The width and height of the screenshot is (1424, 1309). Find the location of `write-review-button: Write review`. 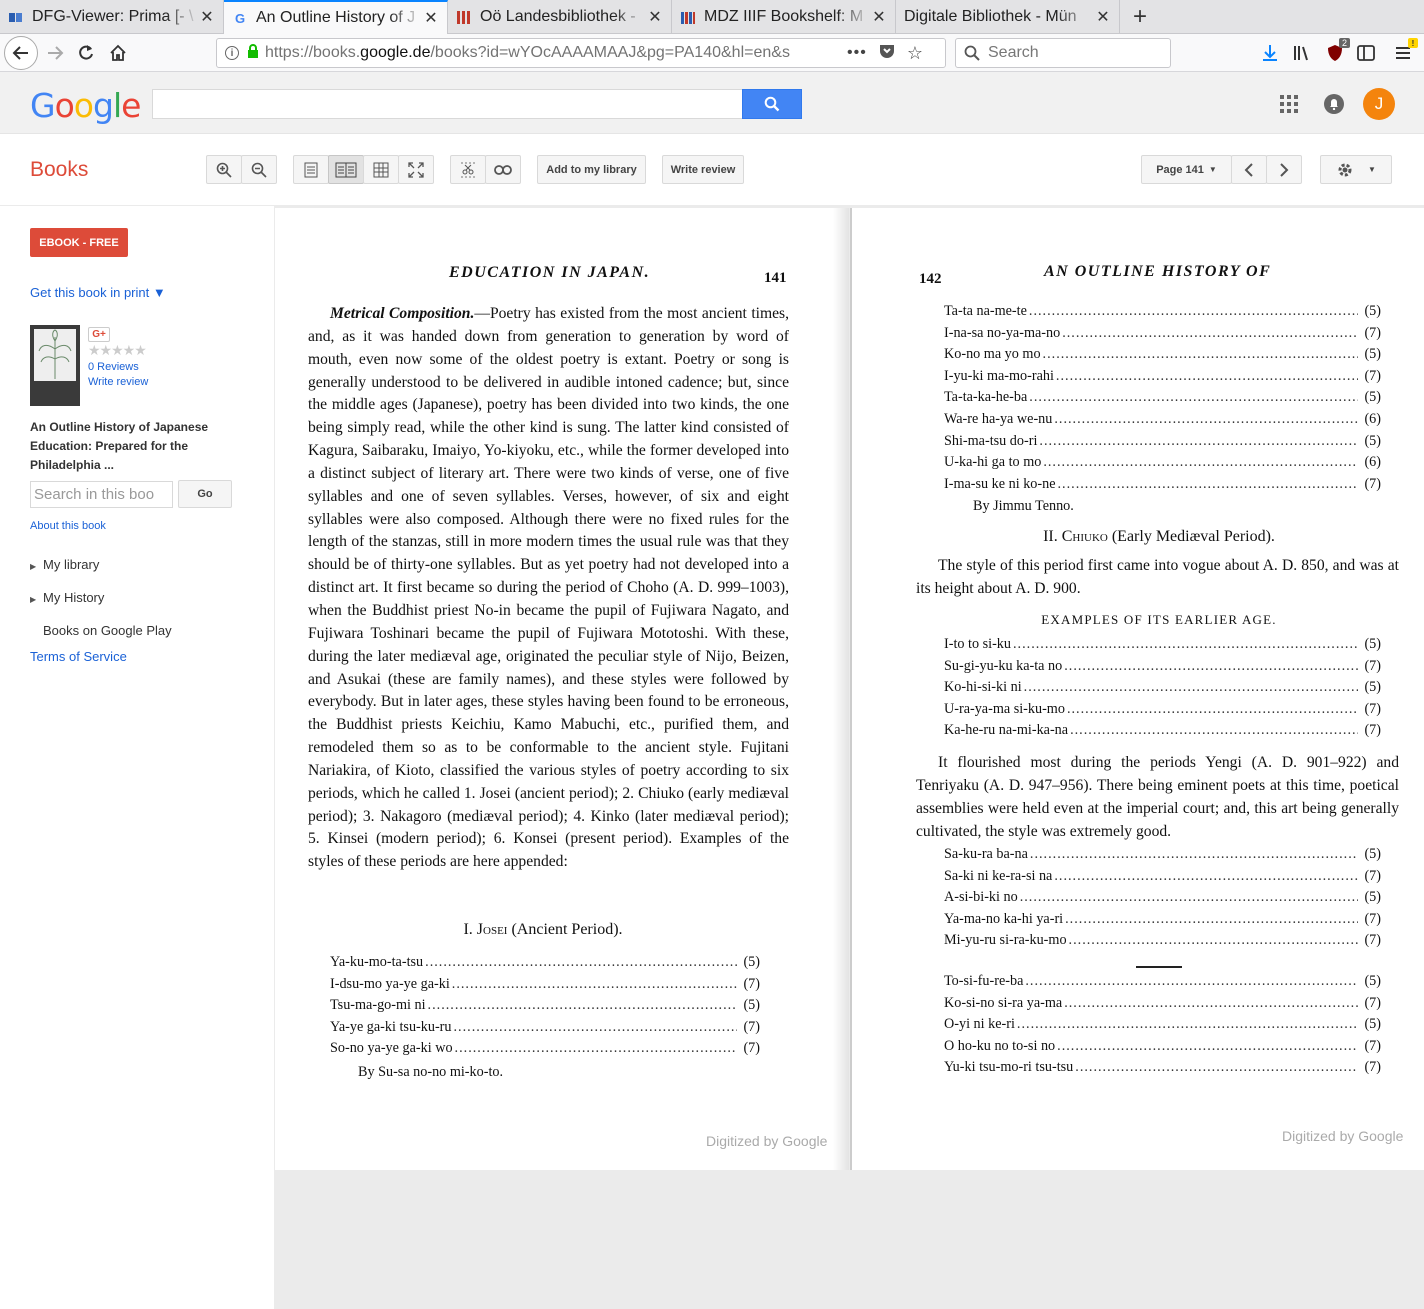

write-review-button: Write review is located at coordinates (703, 169).